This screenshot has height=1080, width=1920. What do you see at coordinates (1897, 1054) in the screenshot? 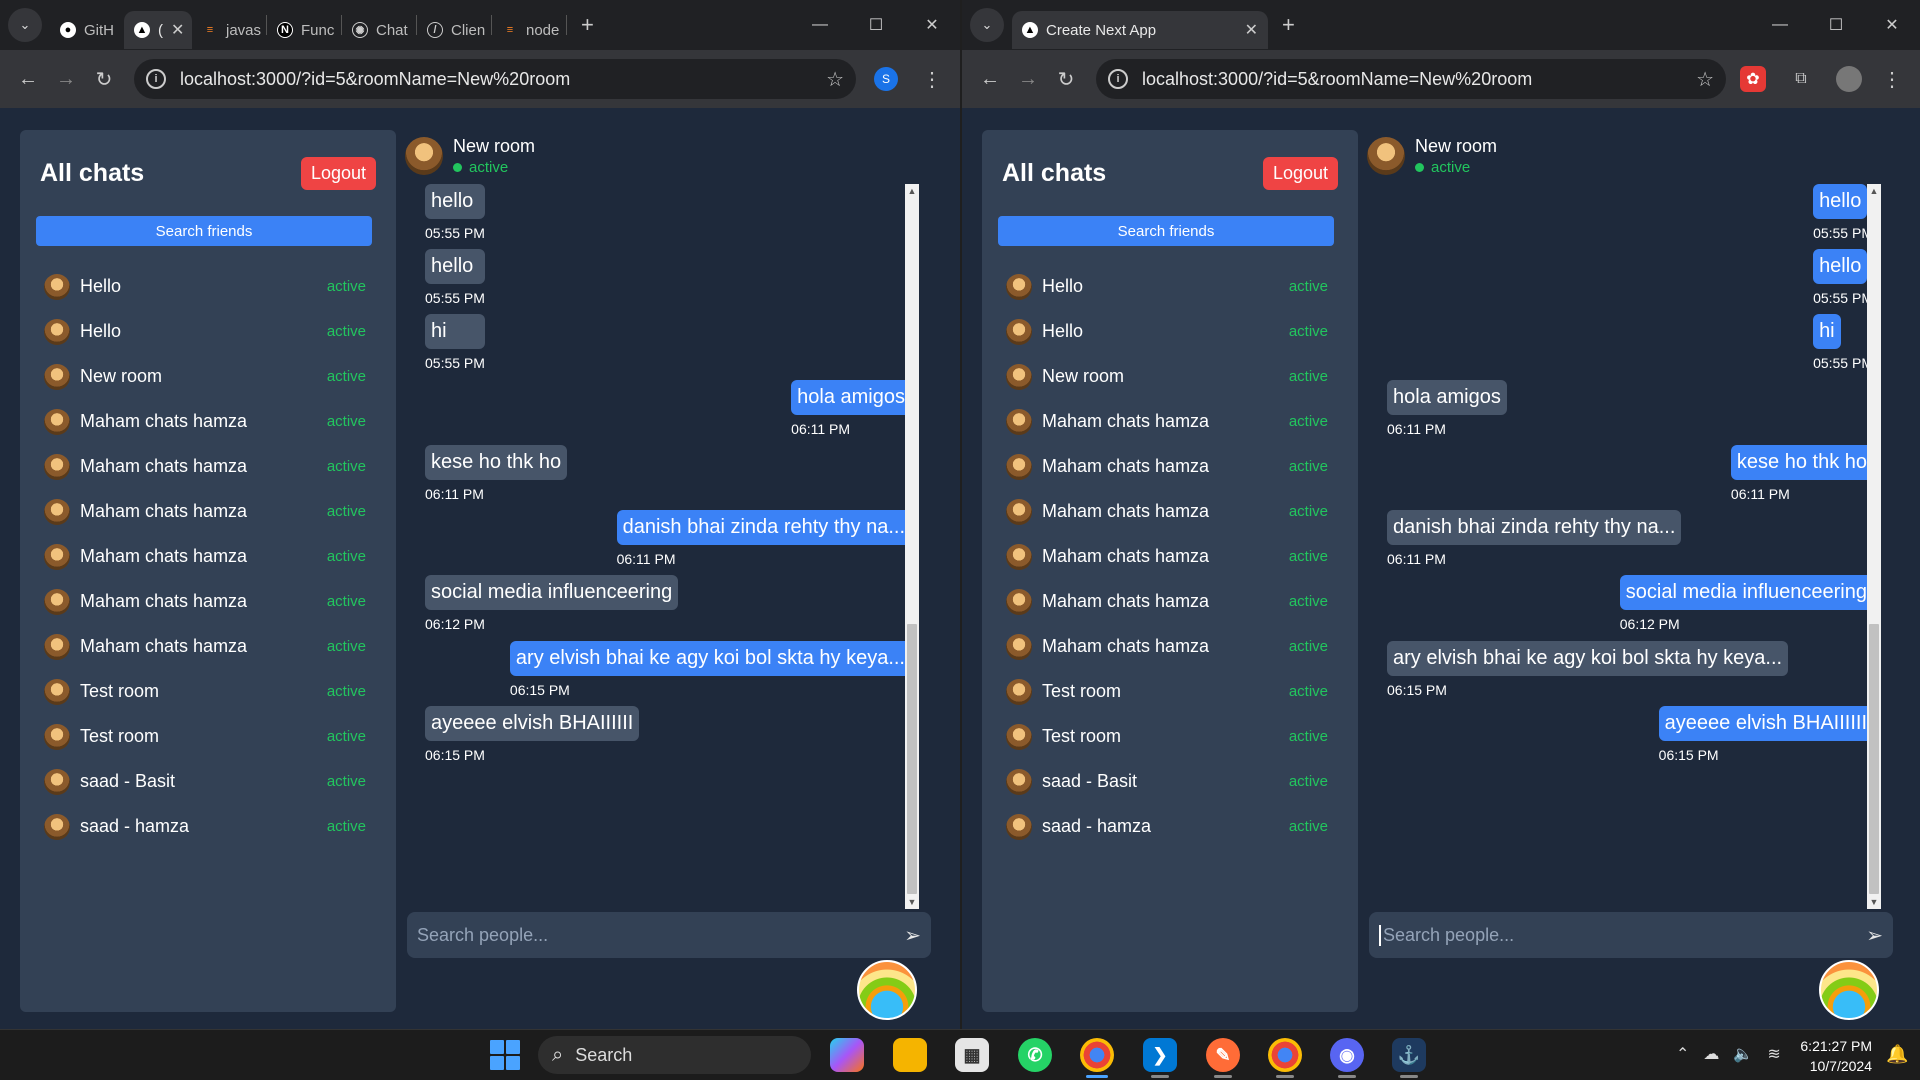
I see `notification-bell-icon: 🔔` at bounding box center [1897, 1054].